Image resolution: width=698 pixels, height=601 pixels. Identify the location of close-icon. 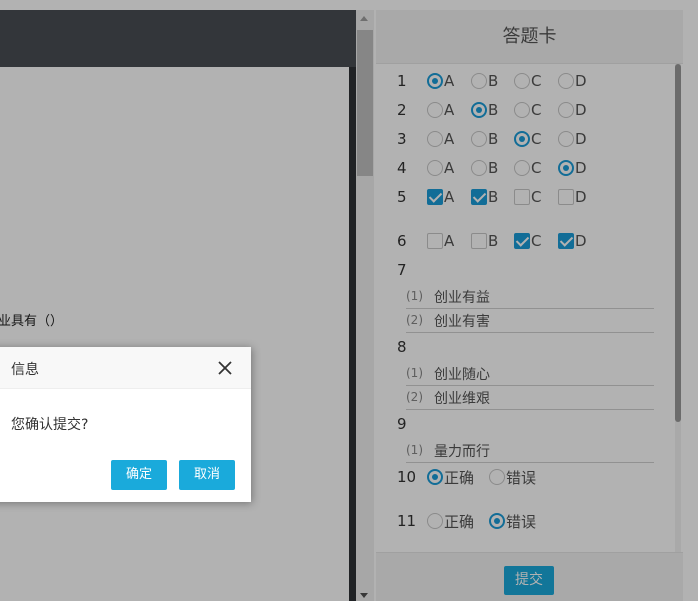
(225, 368).